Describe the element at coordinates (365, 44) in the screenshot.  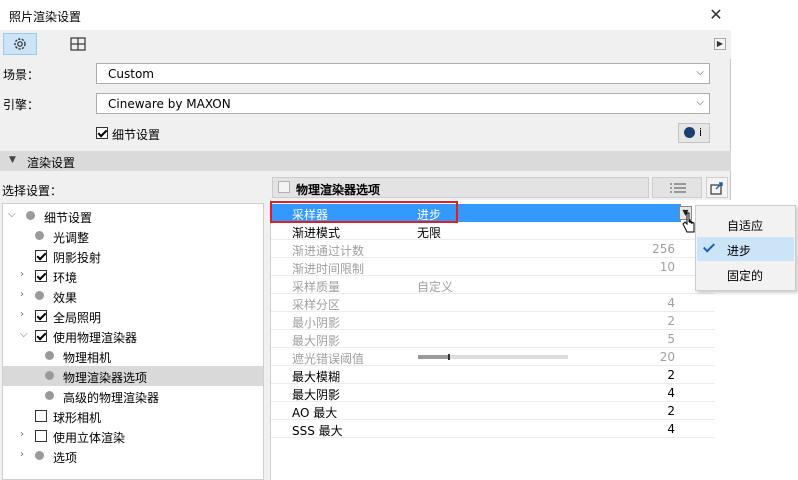
I see `toolbar` at that location.